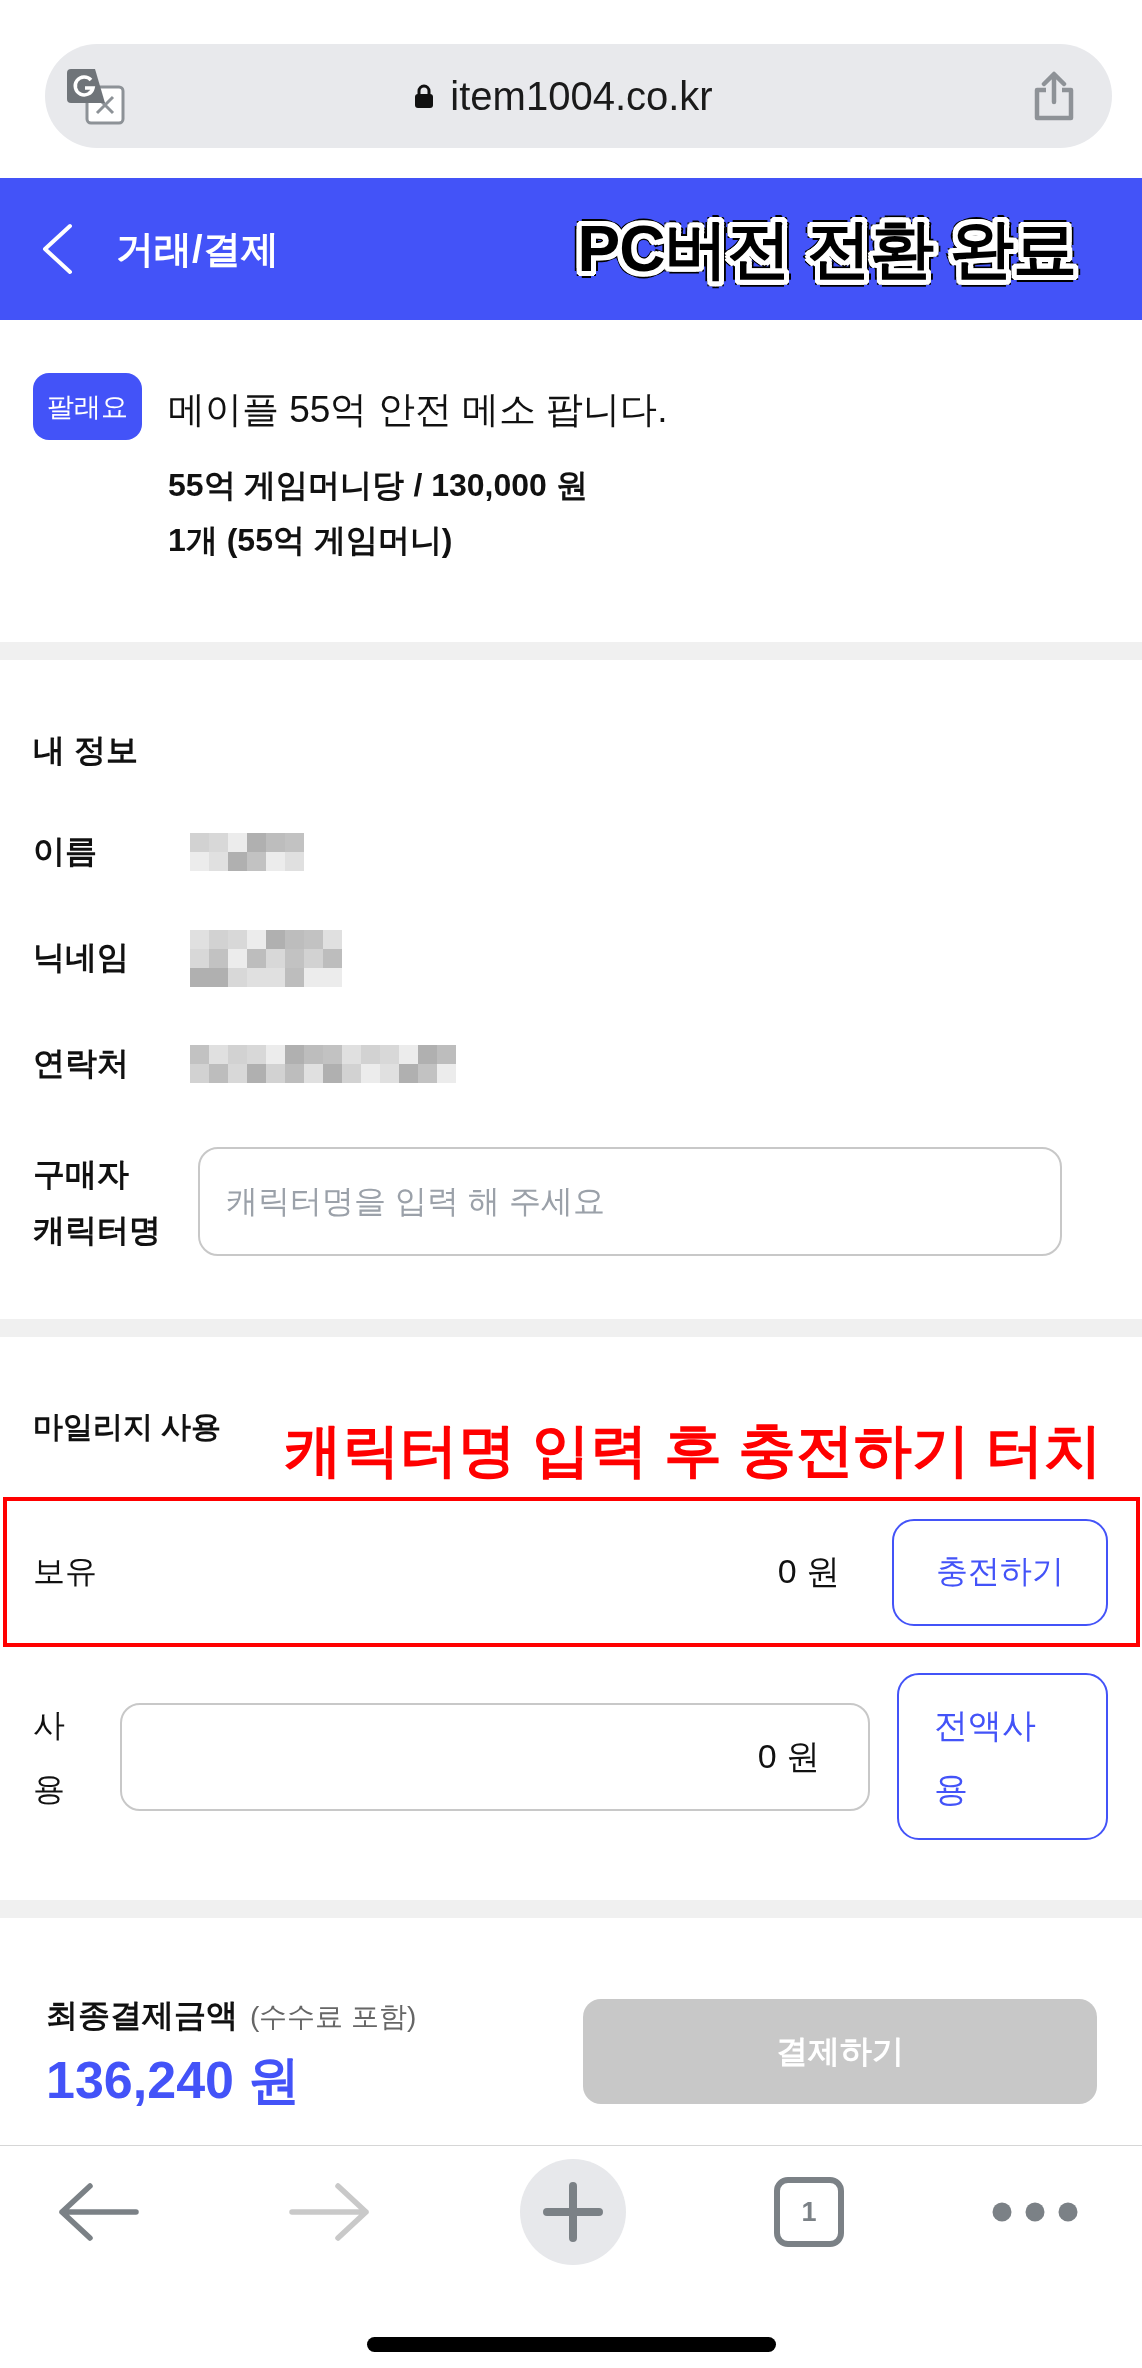 The height and width of the screenshot is (2368, 1142). What do you see at coordinates (65, 1571) in the screenshot?
I see `balance-label: 보유` at bounding box center [65, 1571].